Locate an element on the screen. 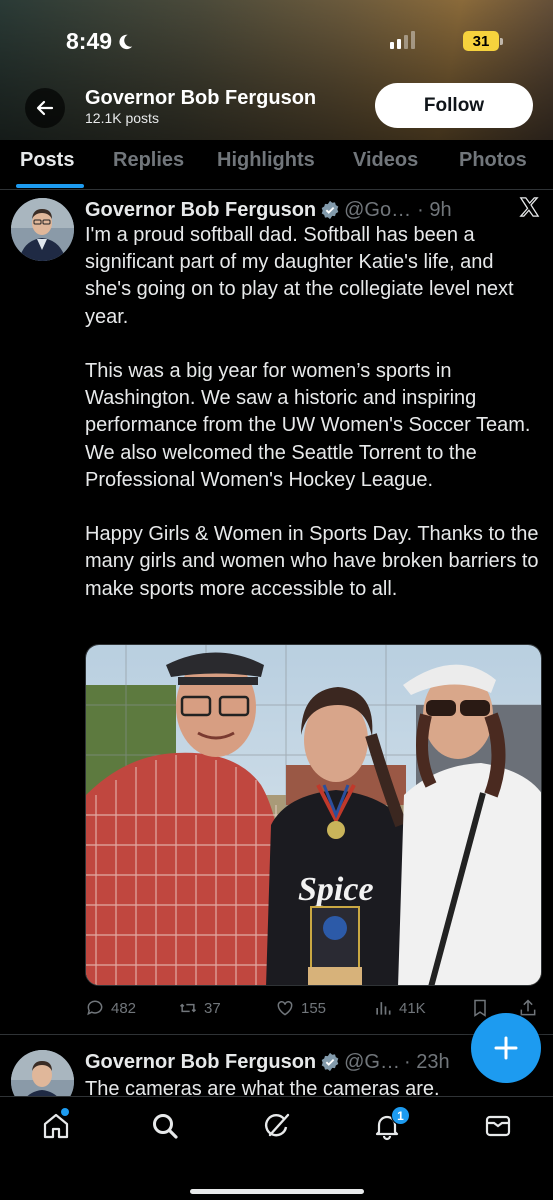 The width and height of the screenshot is (553, 1200). battery-level: 31 is located at coordinates (481, 41).